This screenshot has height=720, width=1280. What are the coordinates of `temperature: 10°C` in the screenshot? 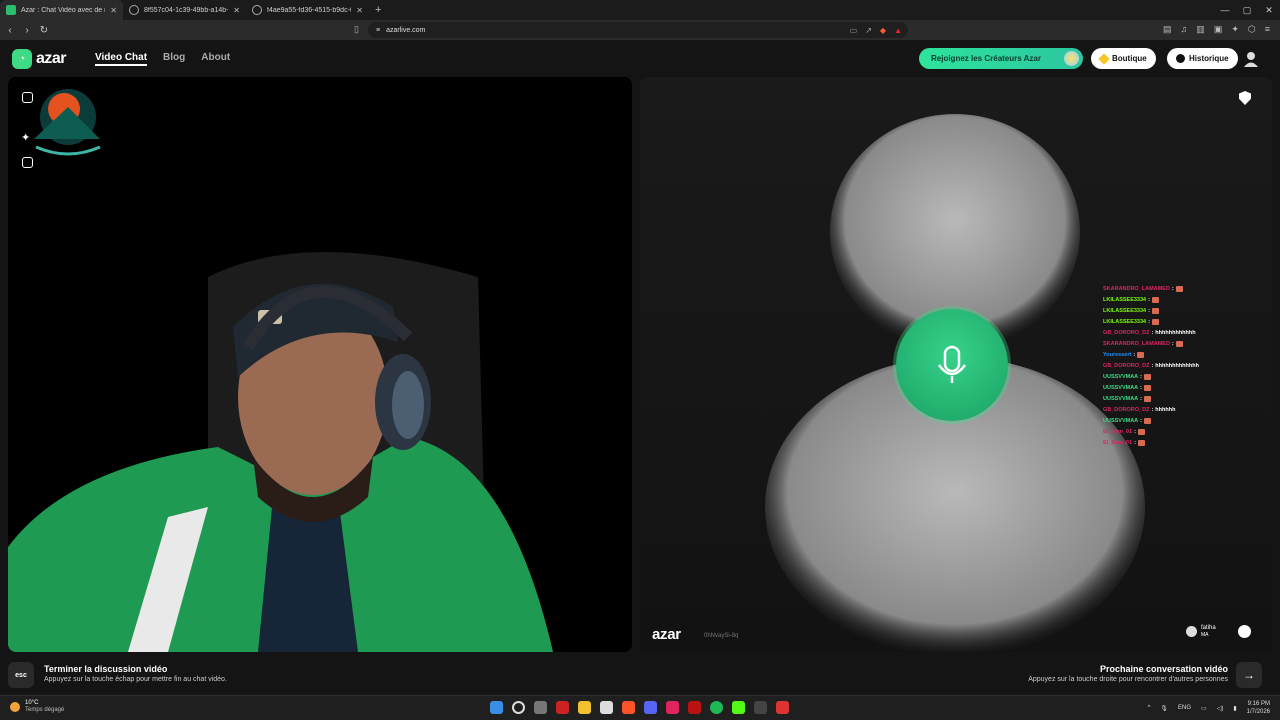 It's located at (32, 703).